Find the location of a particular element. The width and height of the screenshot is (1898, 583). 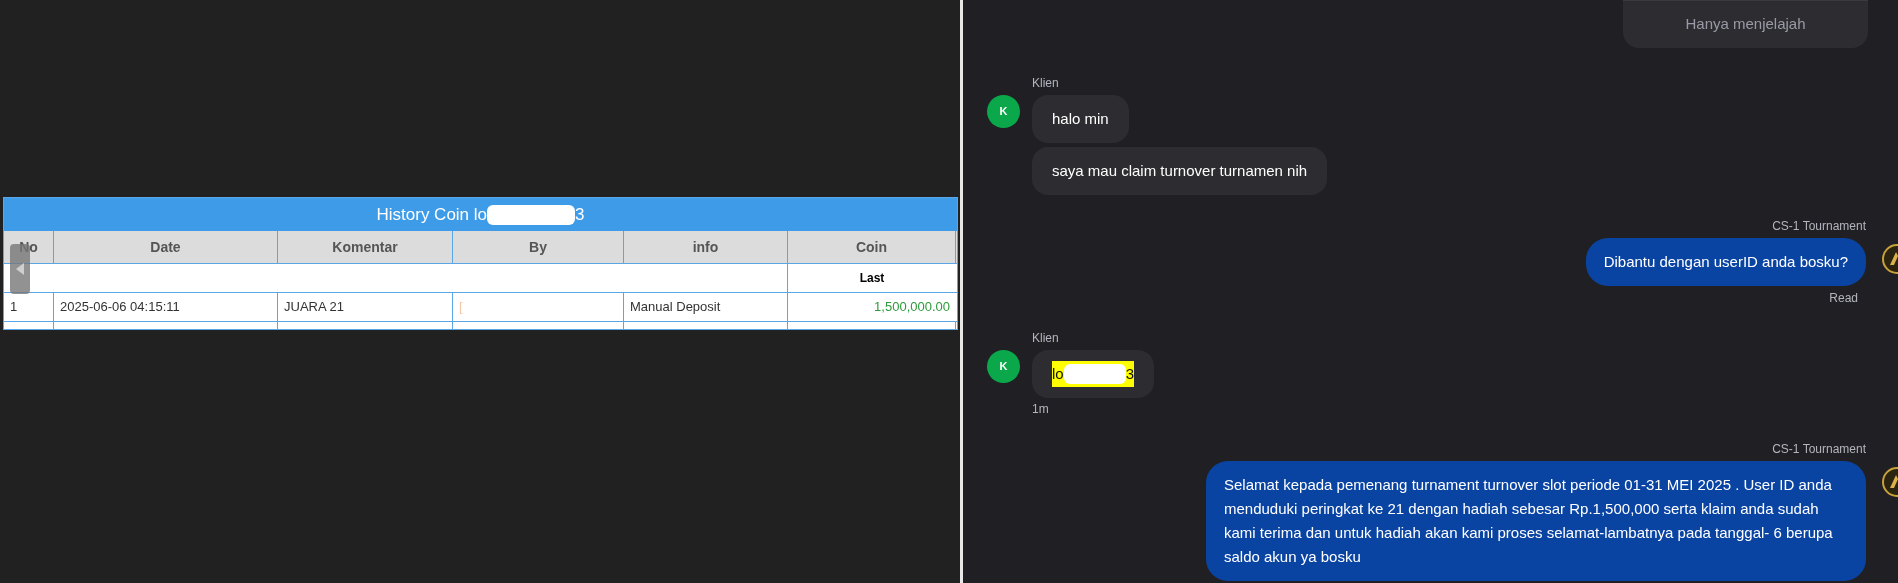

column-header: Coin is located at coordinates (872, 247).